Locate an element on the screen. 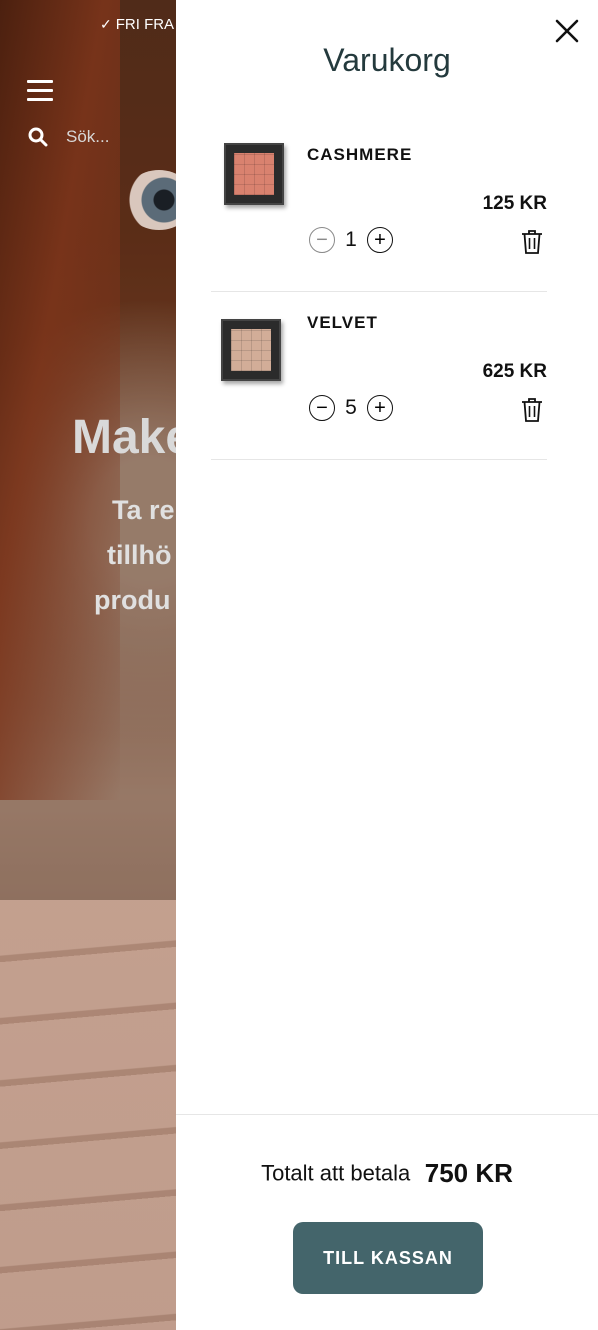 The height and width of the screenshot is (1330, 598). hero-image-eye is located at coordinates (150, 200).